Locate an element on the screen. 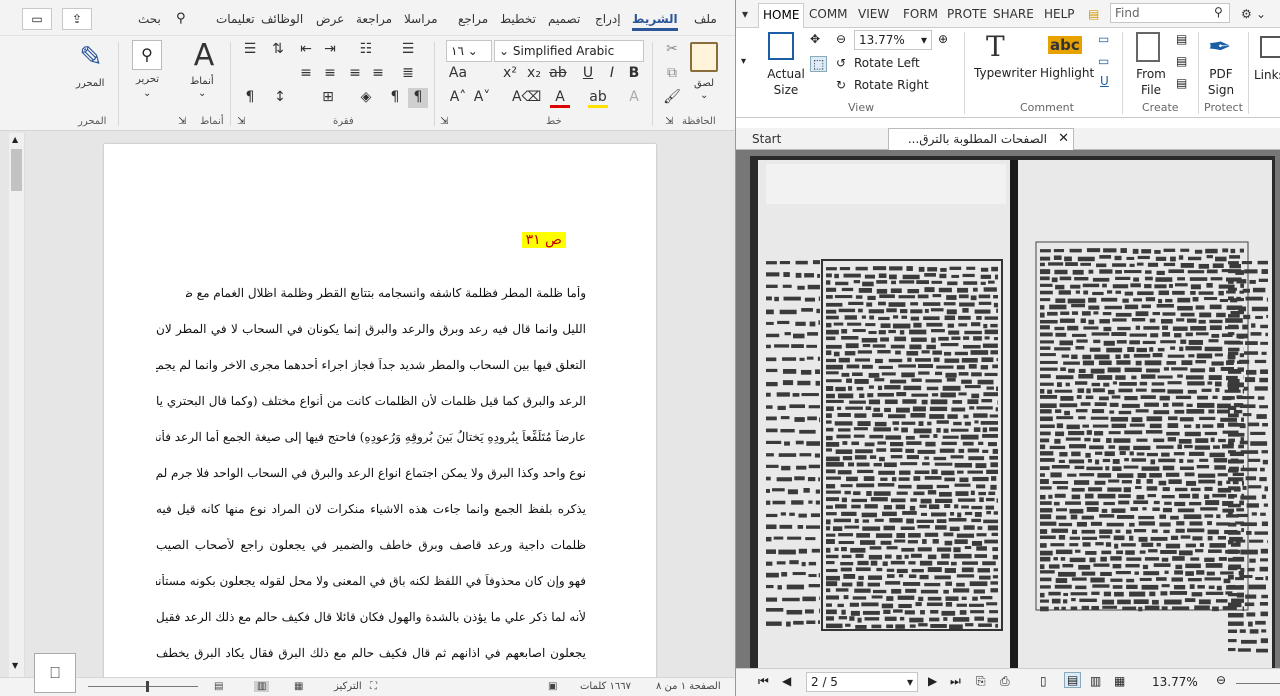 This screenshot has width=1280, height=696. scrollbar-thumb is located at coordinates (16, 170).